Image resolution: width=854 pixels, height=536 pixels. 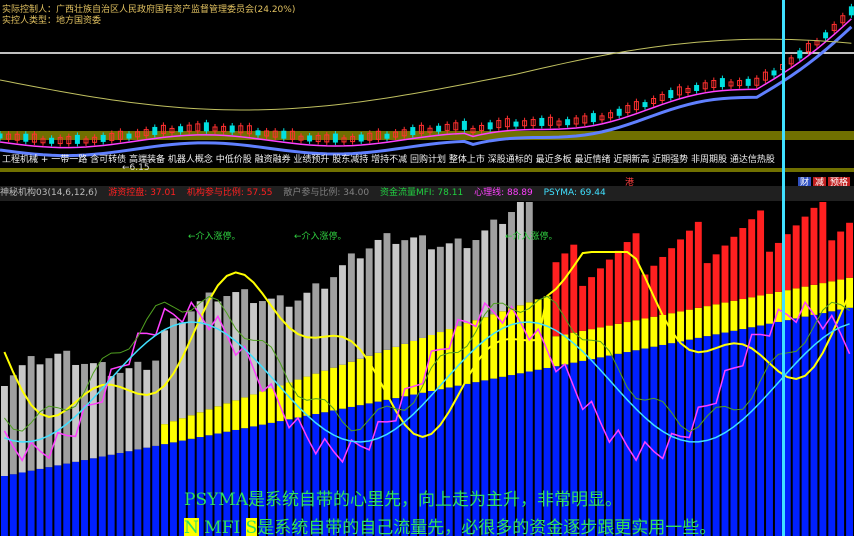 What do you see at coordinates (320, 237) in the screenshot?
I see `entry-note-2: ←介入涨停。` at bounding box center [320, 237].